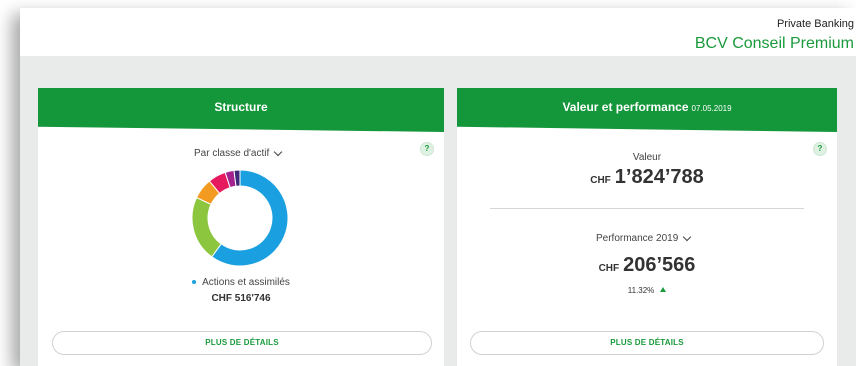 The image size is (856, 366). I want to click on allocation-donut-chart, so click(240, 218).